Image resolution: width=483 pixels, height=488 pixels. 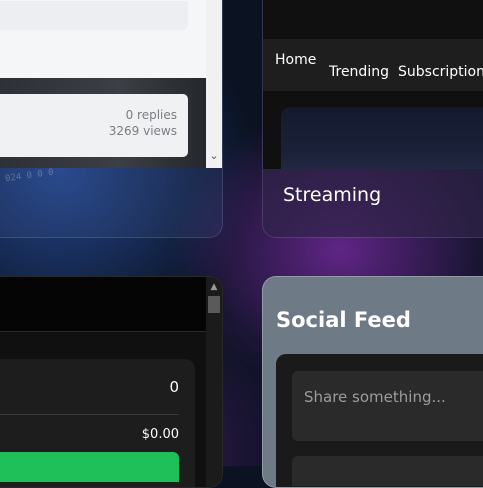 I want to click on video-thumbnail, so click(x=382, y=138).